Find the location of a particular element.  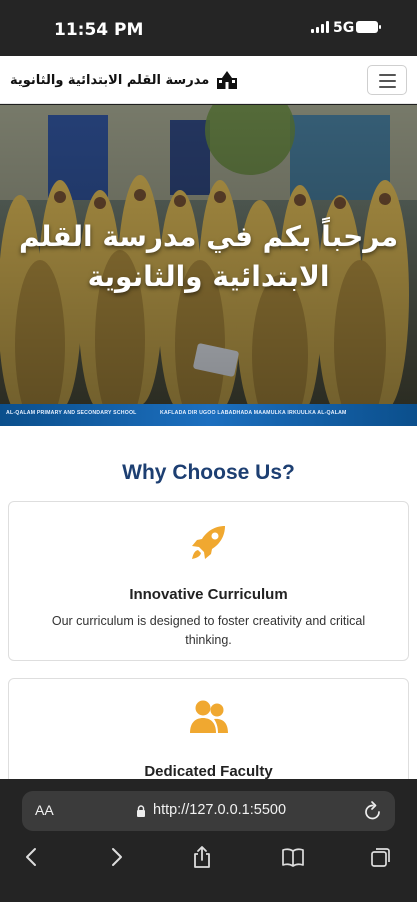

address-bar: AA http://127.0.0.1:5500 is located at coordinates (208, 811).